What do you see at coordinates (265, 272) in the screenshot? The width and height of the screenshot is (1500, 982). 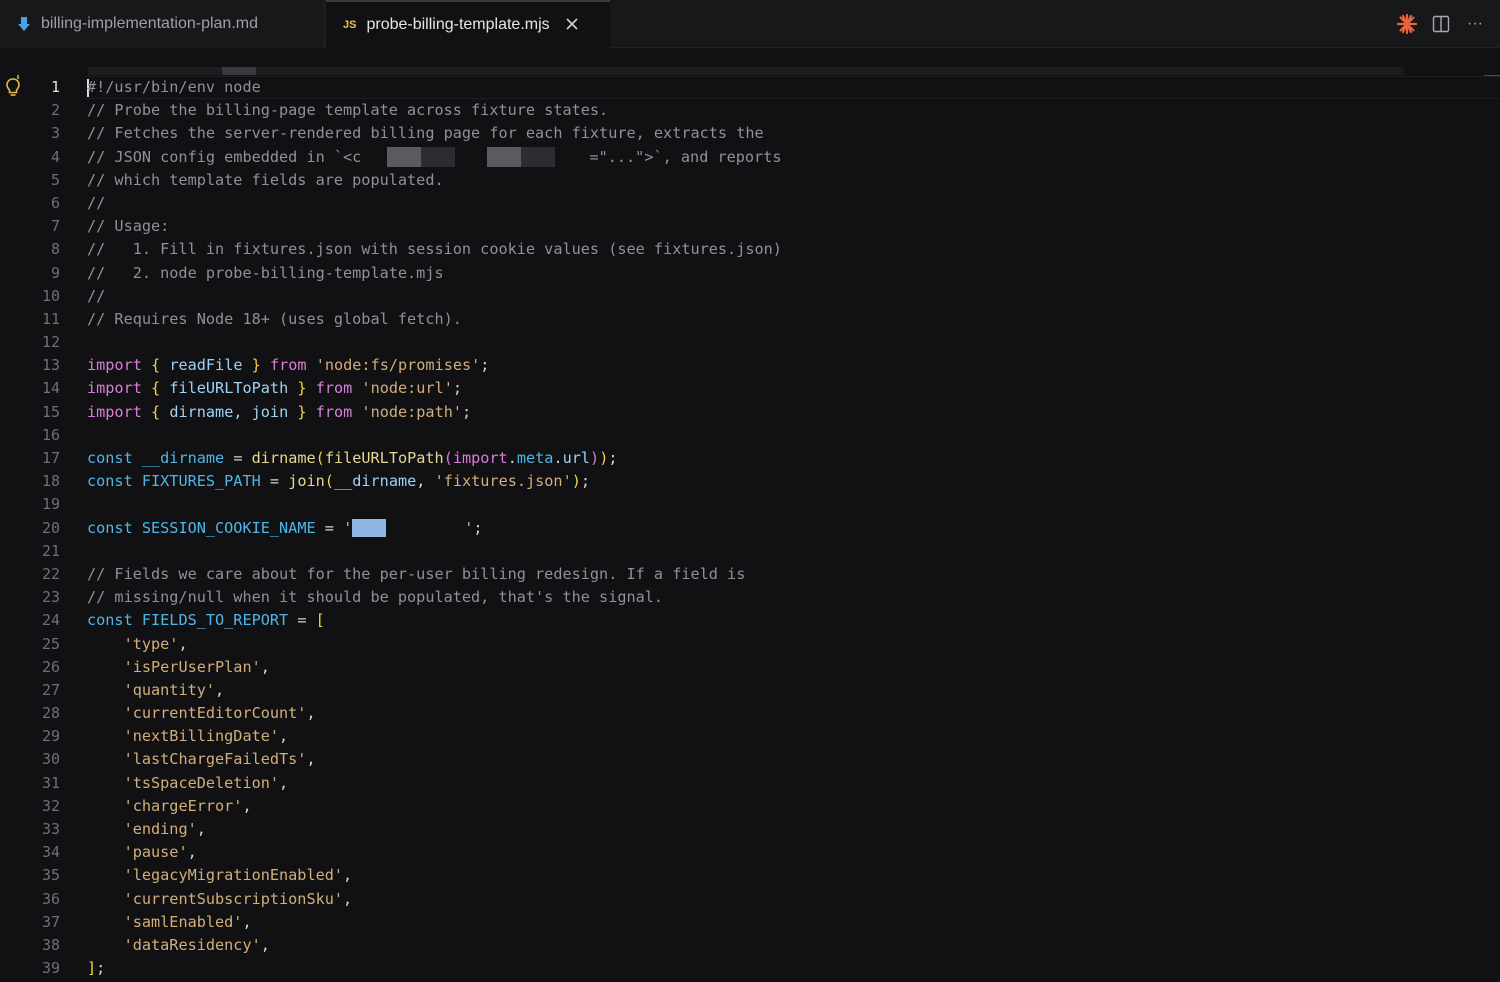 I see `code-line: // 2. node probe-billing-template.mjs` at bounding box center [265, 272].